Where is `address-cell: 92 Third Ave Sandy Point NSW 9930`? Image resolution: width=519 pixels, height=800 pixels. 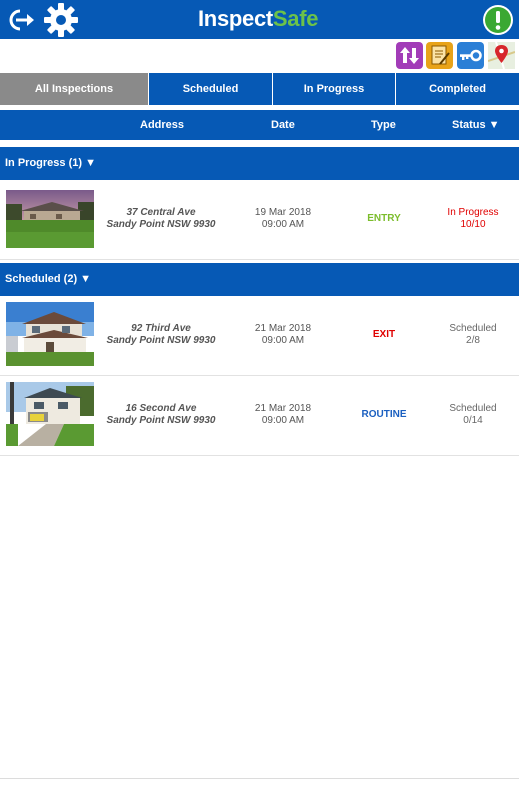
address-cell: 92 Third Ave Sandy Point NSW 9930 is located at coordinates (161, 335).